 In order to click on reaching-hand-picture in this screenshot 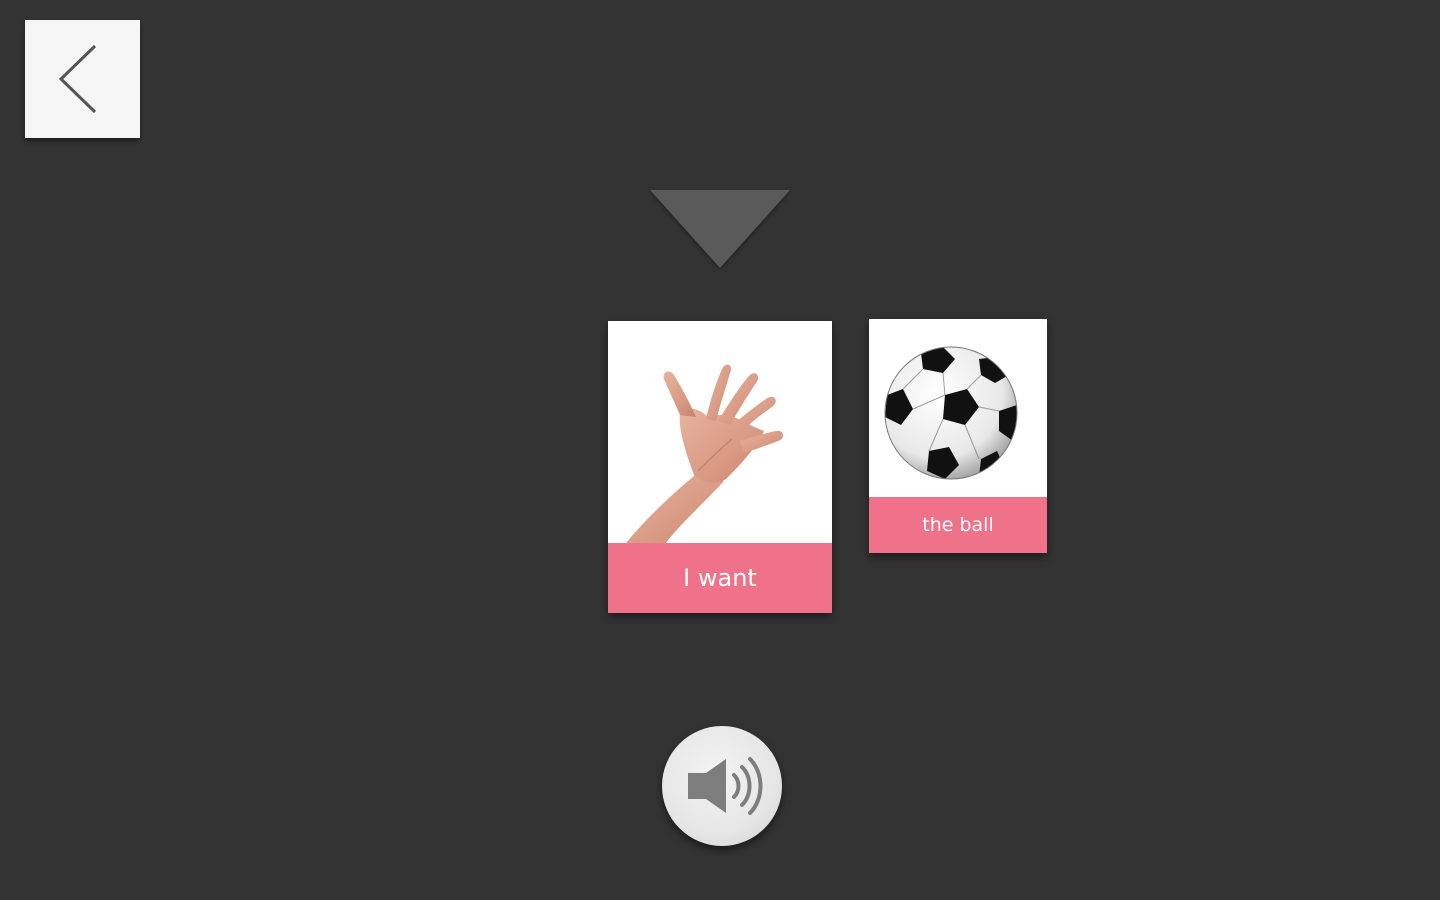, I will do `click(720, 432)`.